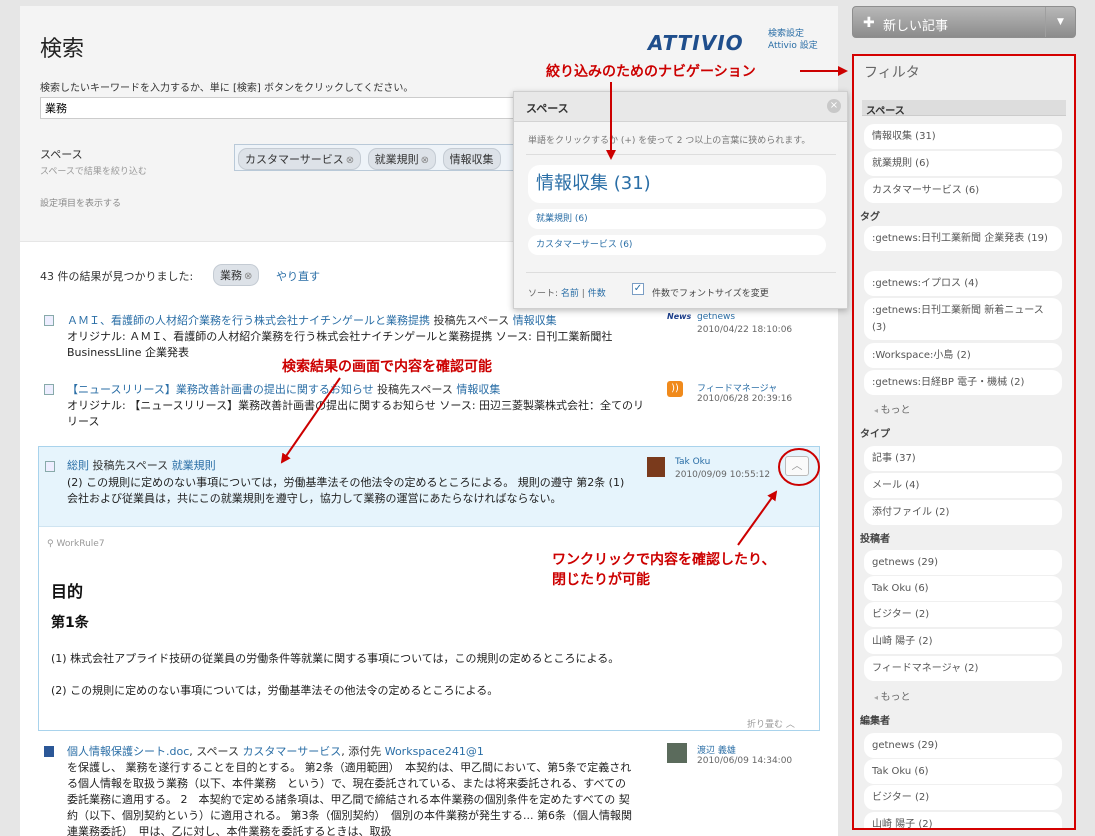 This screenshot has height=836, width=1095. What do you see at coordinates (963, 458) in the screenshot?
I see `filter-item: 記事 (37)` at bounding box center [963, 458].